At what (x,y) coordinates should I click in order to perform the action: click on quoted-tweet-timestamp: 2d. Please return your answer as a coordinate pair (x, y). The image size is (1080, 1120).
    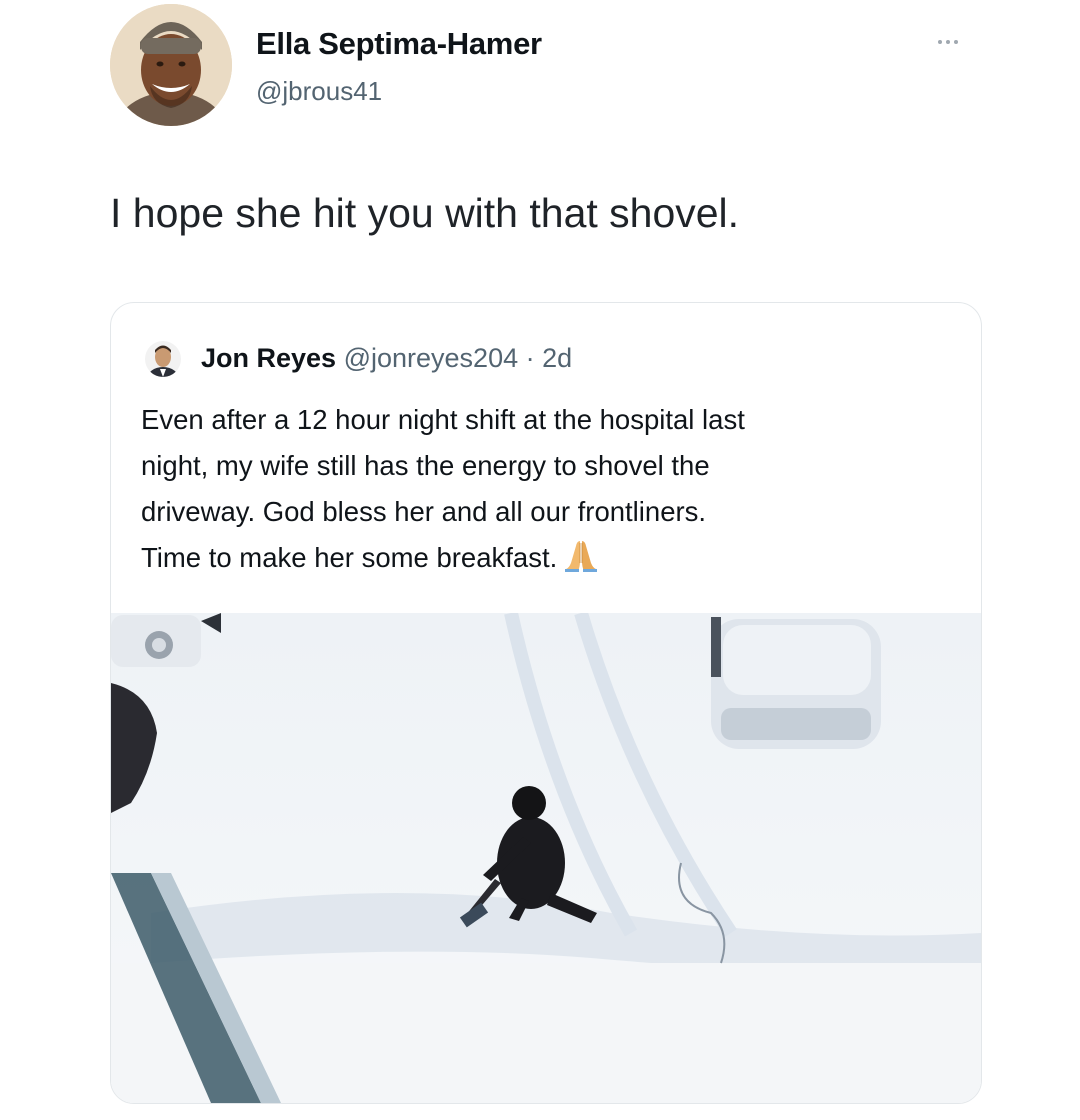
    Looking at the image, I should click on (557, 358).